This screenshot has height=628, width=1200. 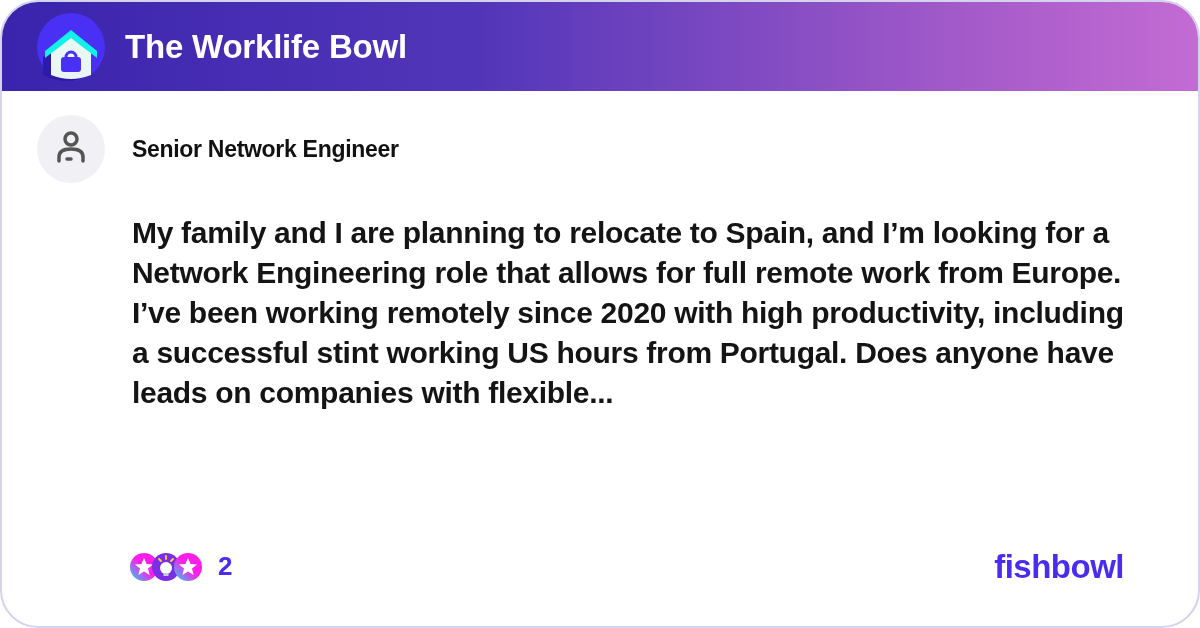 What do you see at coordinates (266, 46) in the screenshot?
I see `community-title: The Worklife Bowl` at bounding box center [266, 46].